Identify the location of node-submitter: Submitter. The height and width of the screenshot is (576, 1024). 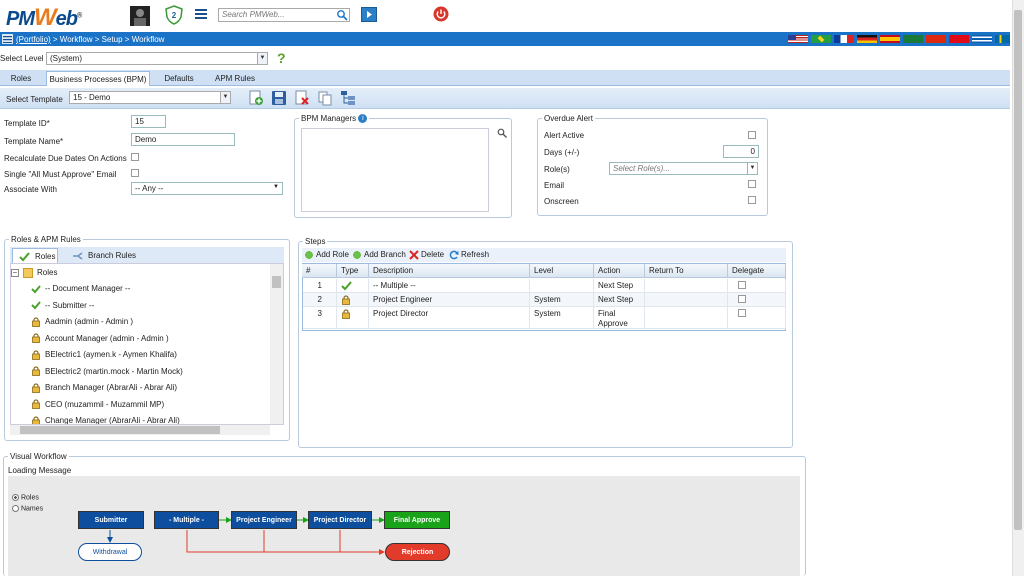
(111, 520).